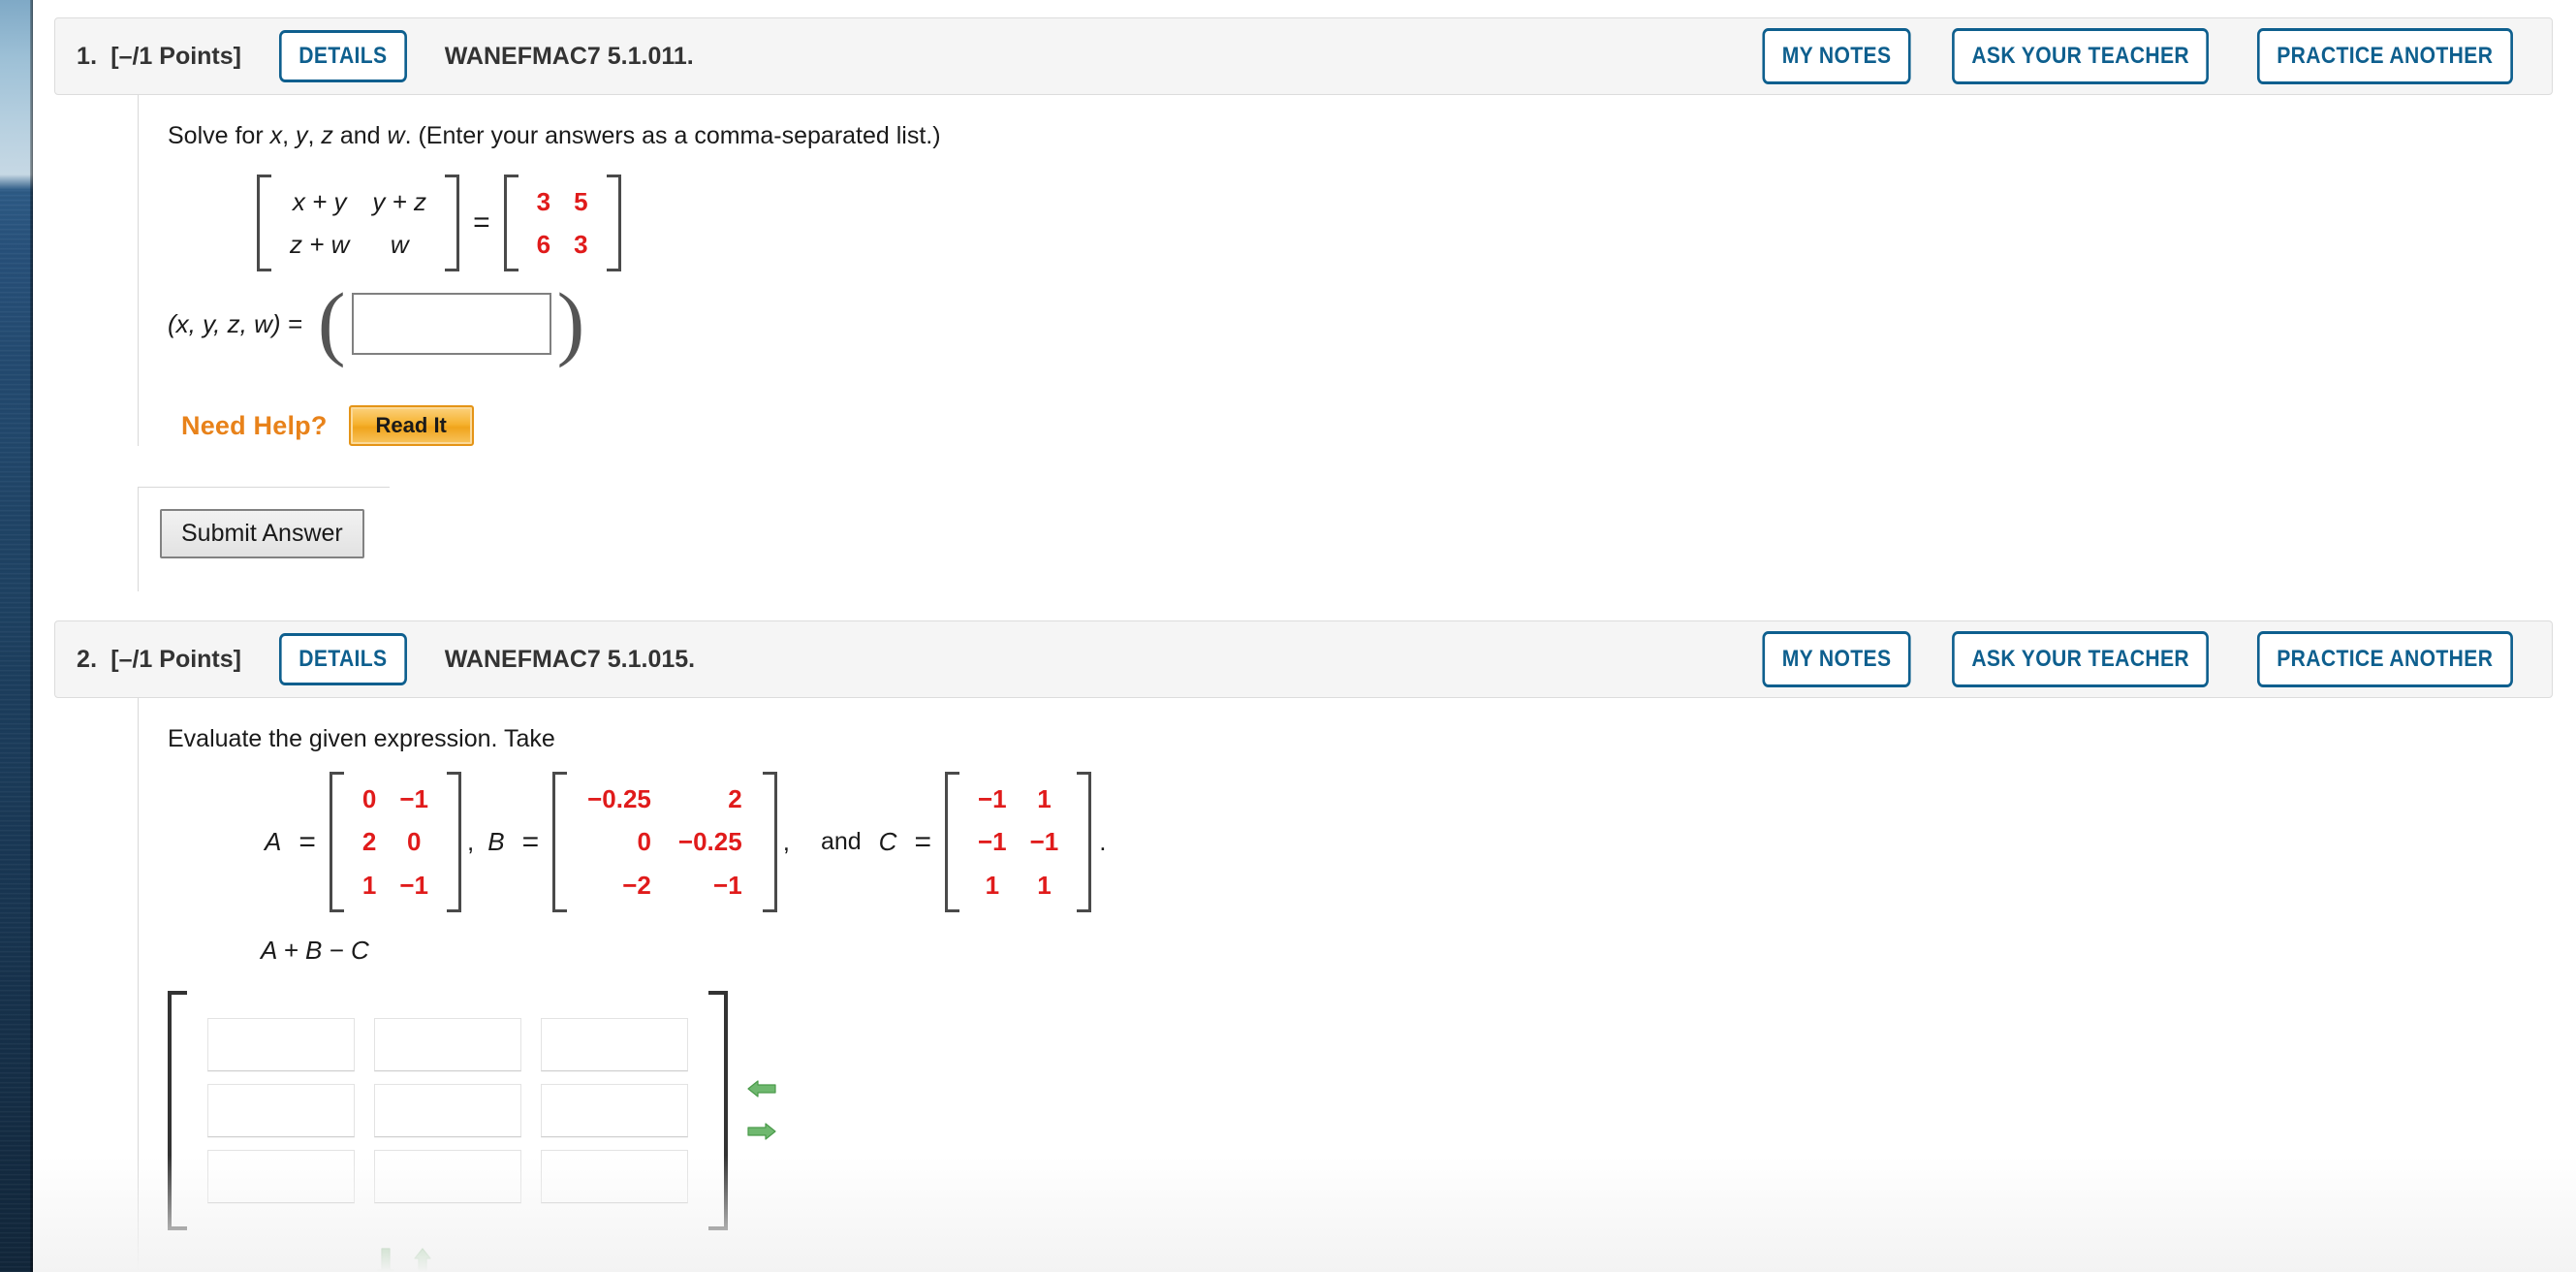 This screenshot has height=1272, width=2576. What do you see at coordinates (570, 659) in the screenshot?
I see `question-2-code: WANEFMAC7 5.1.015.` at bounding box center [570, 659].